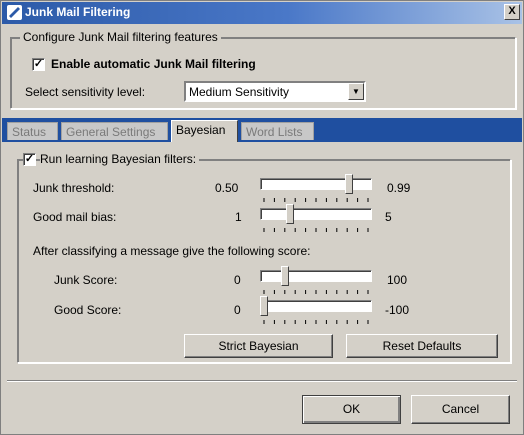 This screenshot has width=524, height=435. I want to click on tab-label: Word Lists, so click(274, 132).